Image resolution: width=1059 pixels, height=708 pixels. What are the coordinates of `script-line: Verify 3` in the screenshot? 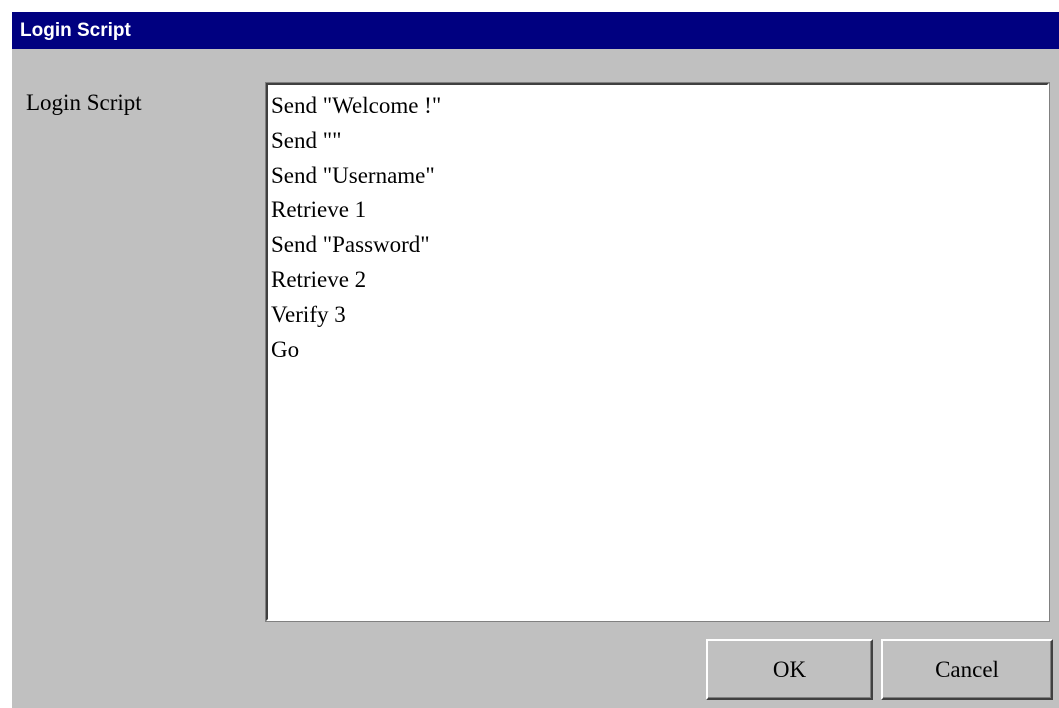 It's located at (308, 314).